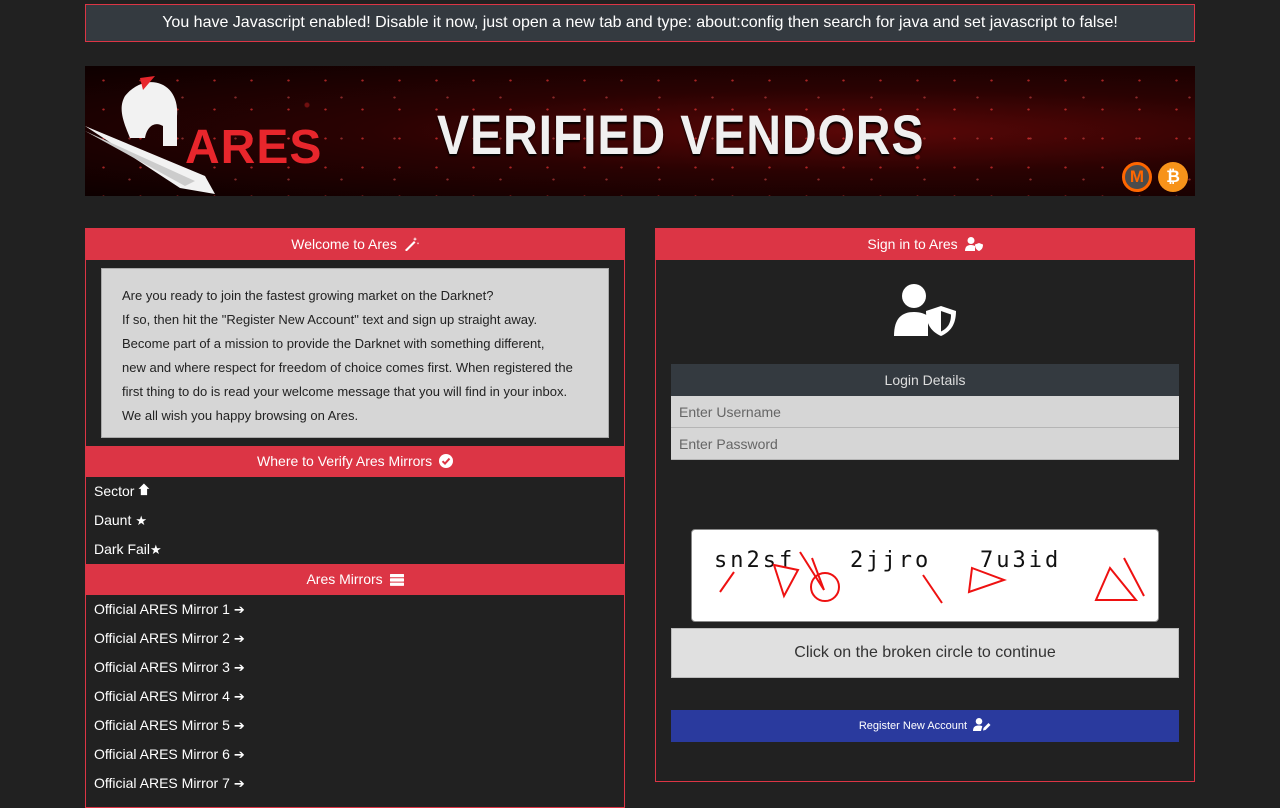 The image size is (1280, 808). I want to click on mirror-link-6: Official ARES Mirror 6 ➔, so click(355, 754).